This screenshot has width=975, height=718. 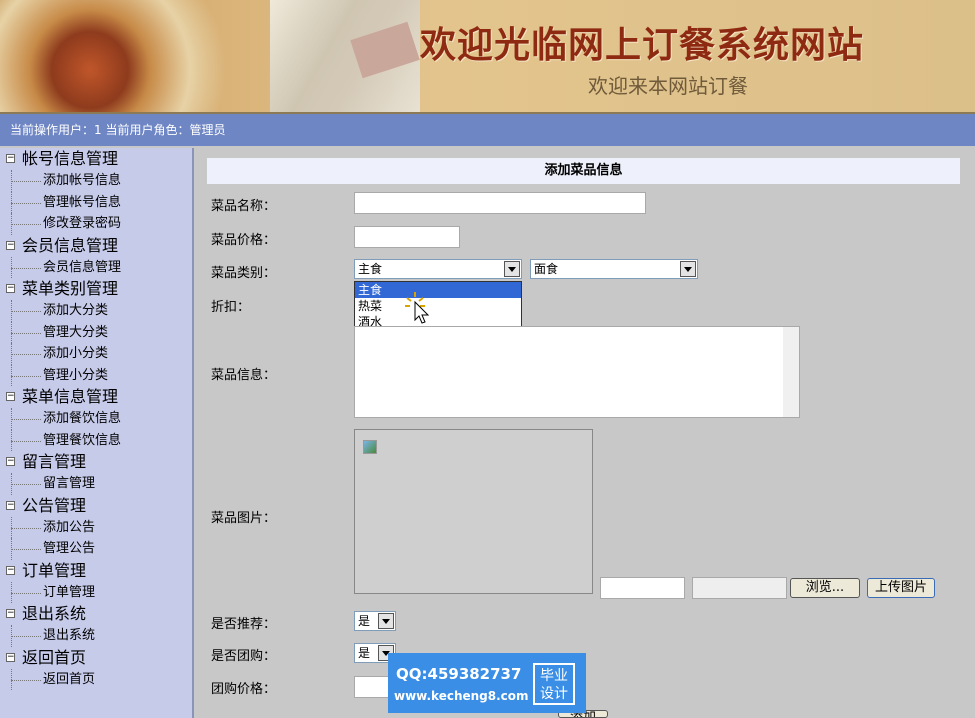 I want to click on sidebar-item-manage-minor-category: 管理小分类, so click(x=96, y=375).